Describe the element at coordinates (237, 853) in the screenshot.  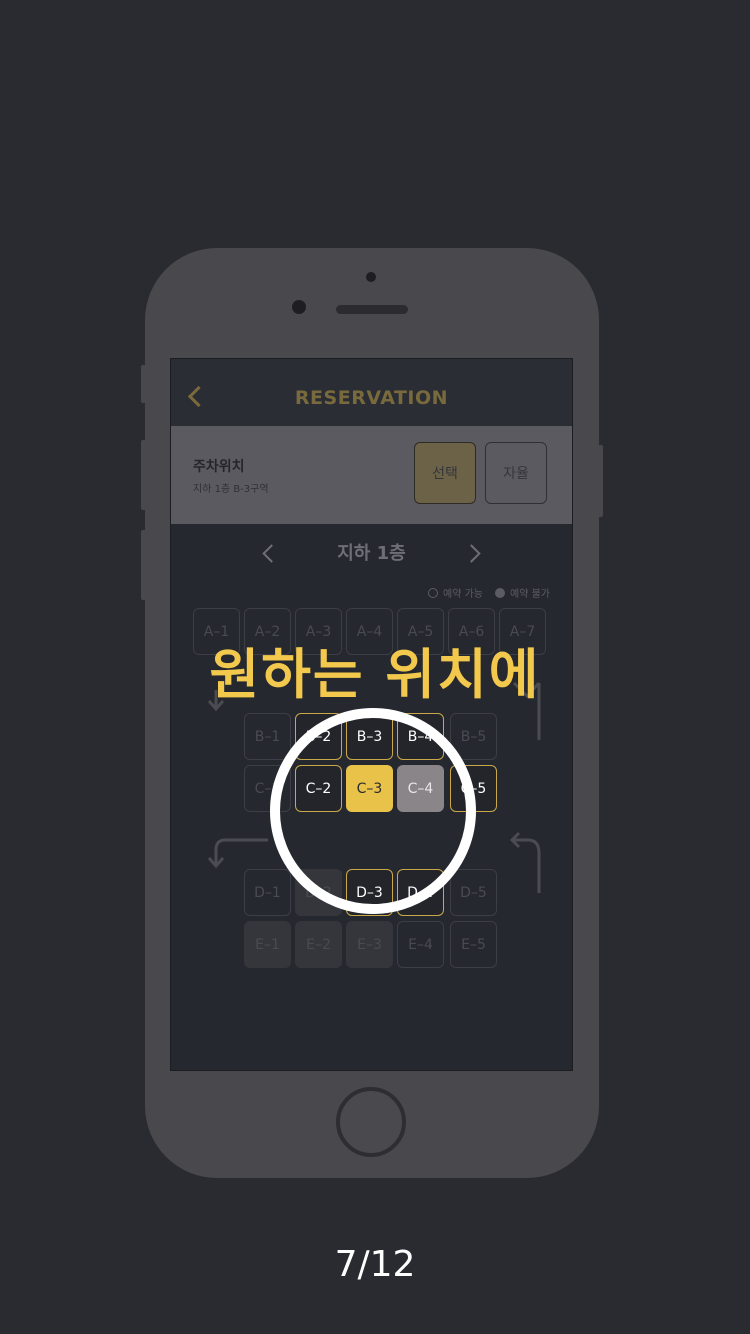
I see `arrow-turn-icon-left` at that location.